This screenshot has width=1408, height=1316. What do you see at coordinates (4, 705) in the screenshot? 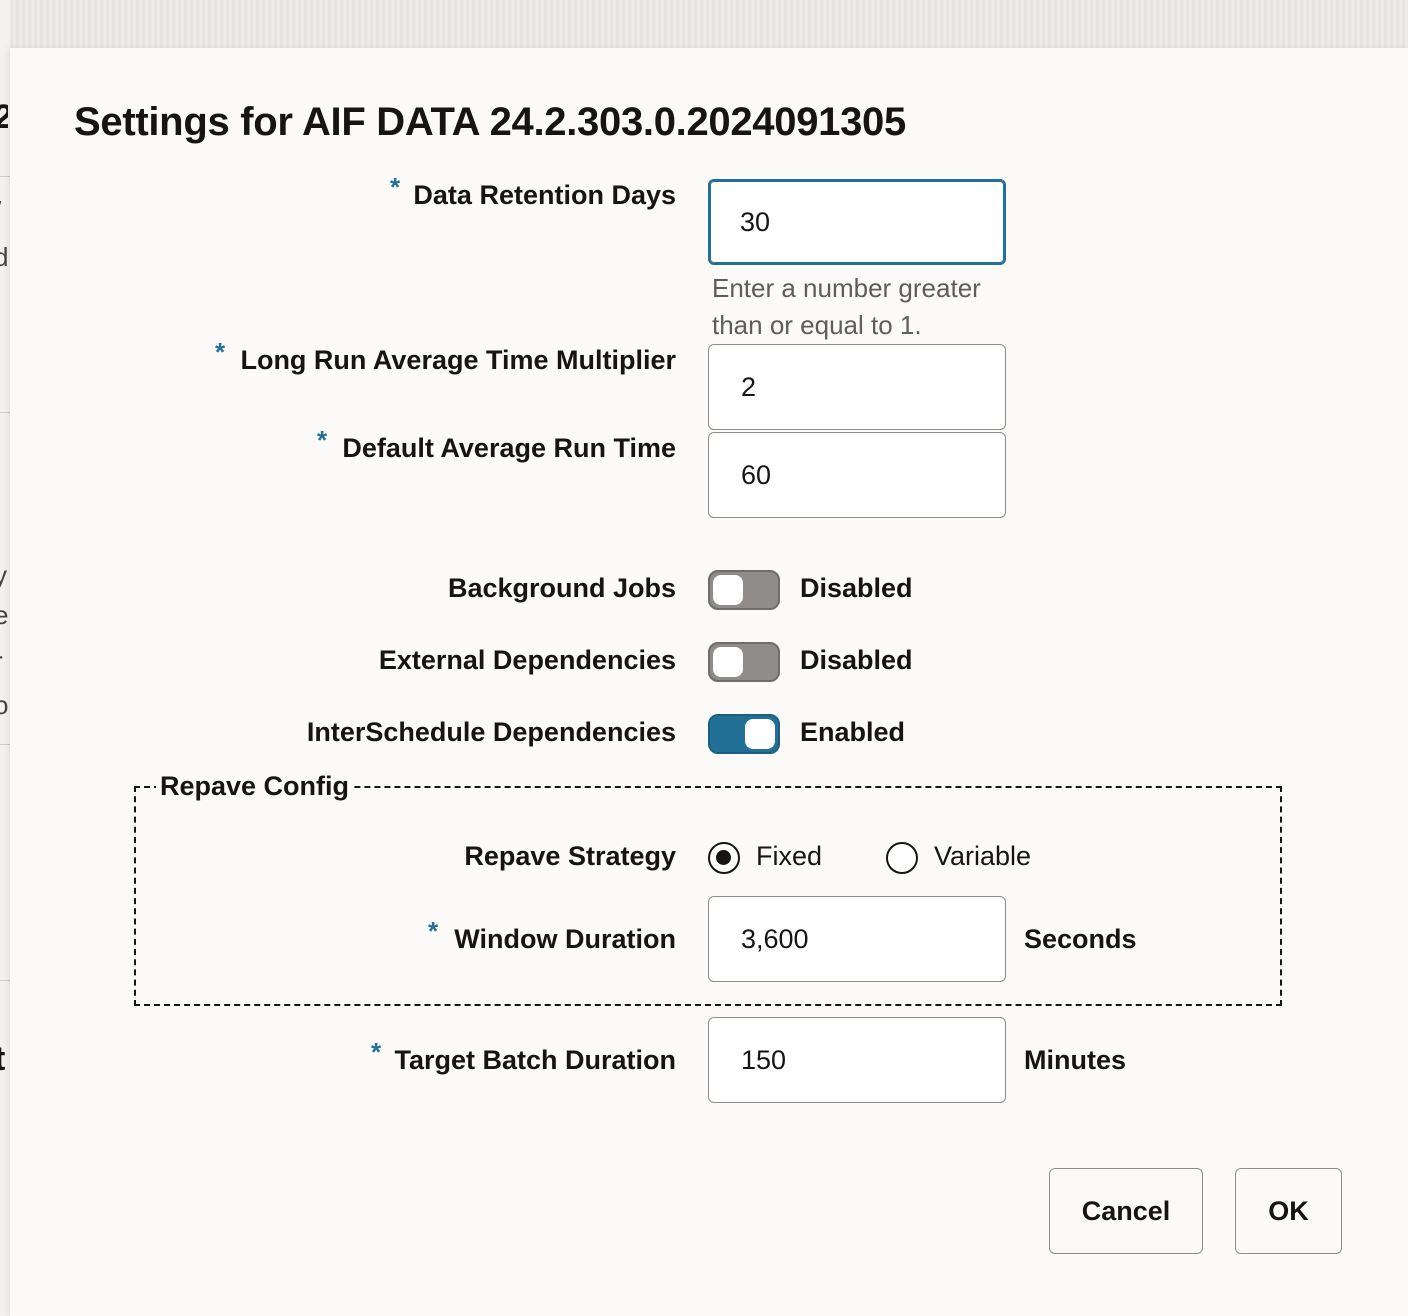
I see `background-text-fragment: o` at bounding box center [4, 705].